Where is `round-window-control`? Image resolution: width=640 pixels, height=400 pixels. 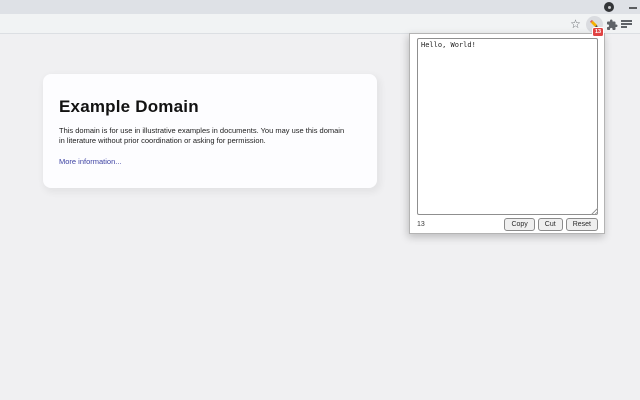 round-window-control is located at coordinates (609, 7).